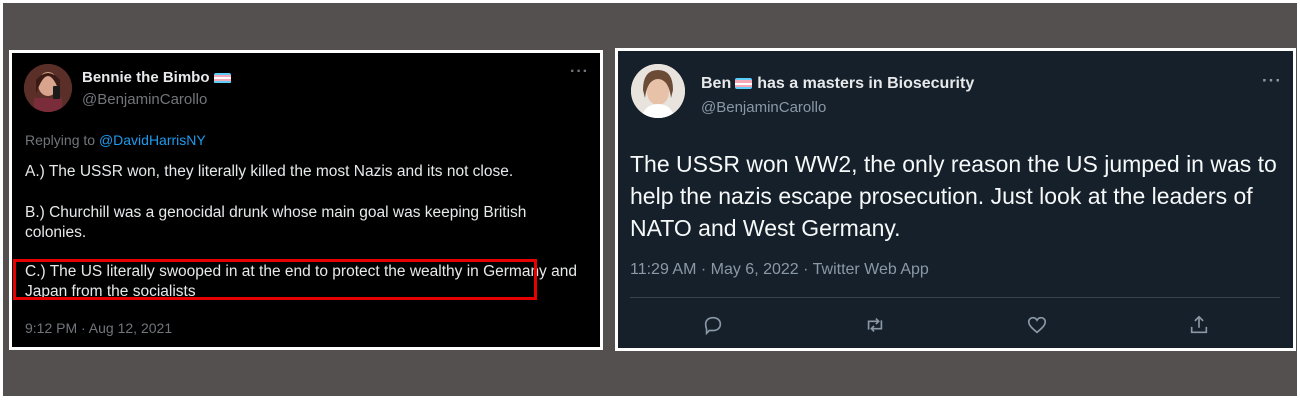 This screenshot has width=1300, height=400. I want to click on divider, so click(955, 297).